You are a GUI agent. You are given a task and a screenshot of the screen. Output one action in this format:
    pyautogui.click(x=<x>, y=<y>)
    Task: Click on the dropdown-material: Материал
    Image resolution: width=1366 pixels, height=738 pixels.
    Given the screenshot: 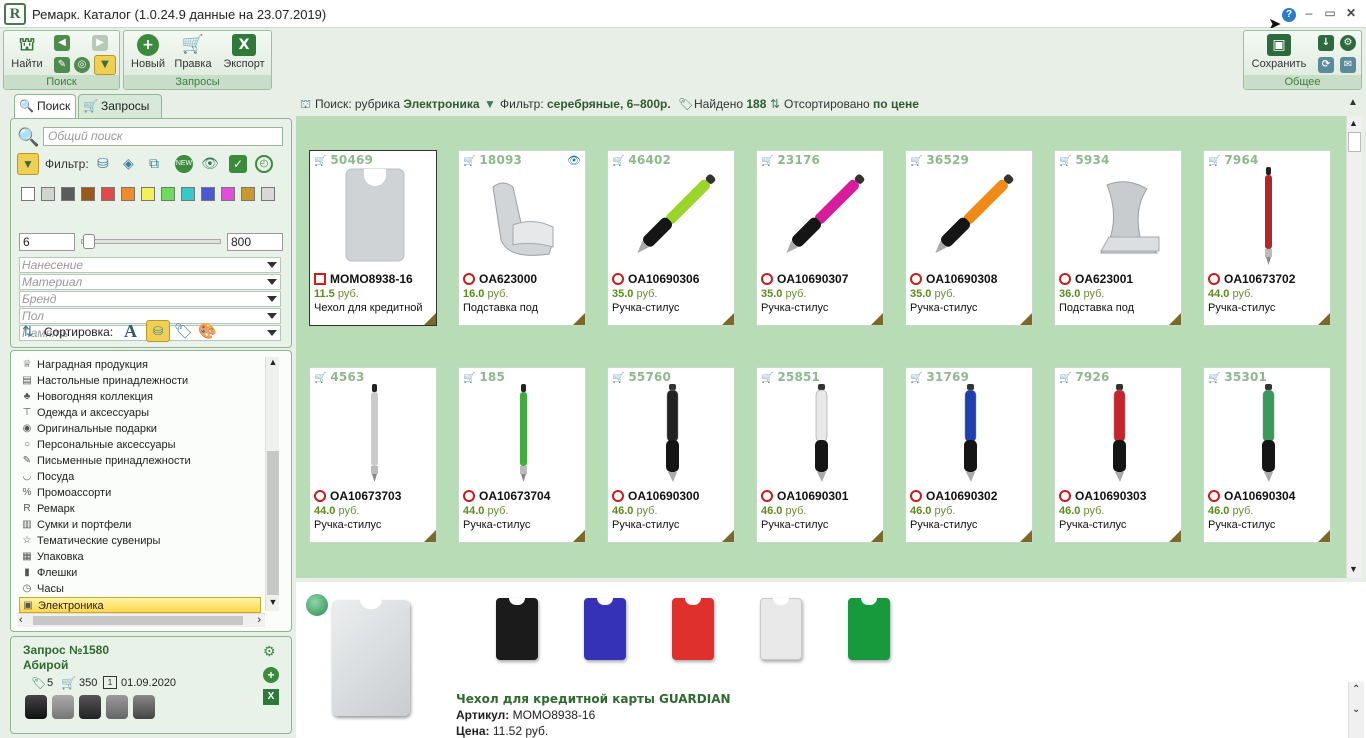 What is the action you would take?
    pyautogui.click(x=150, y=282)
    